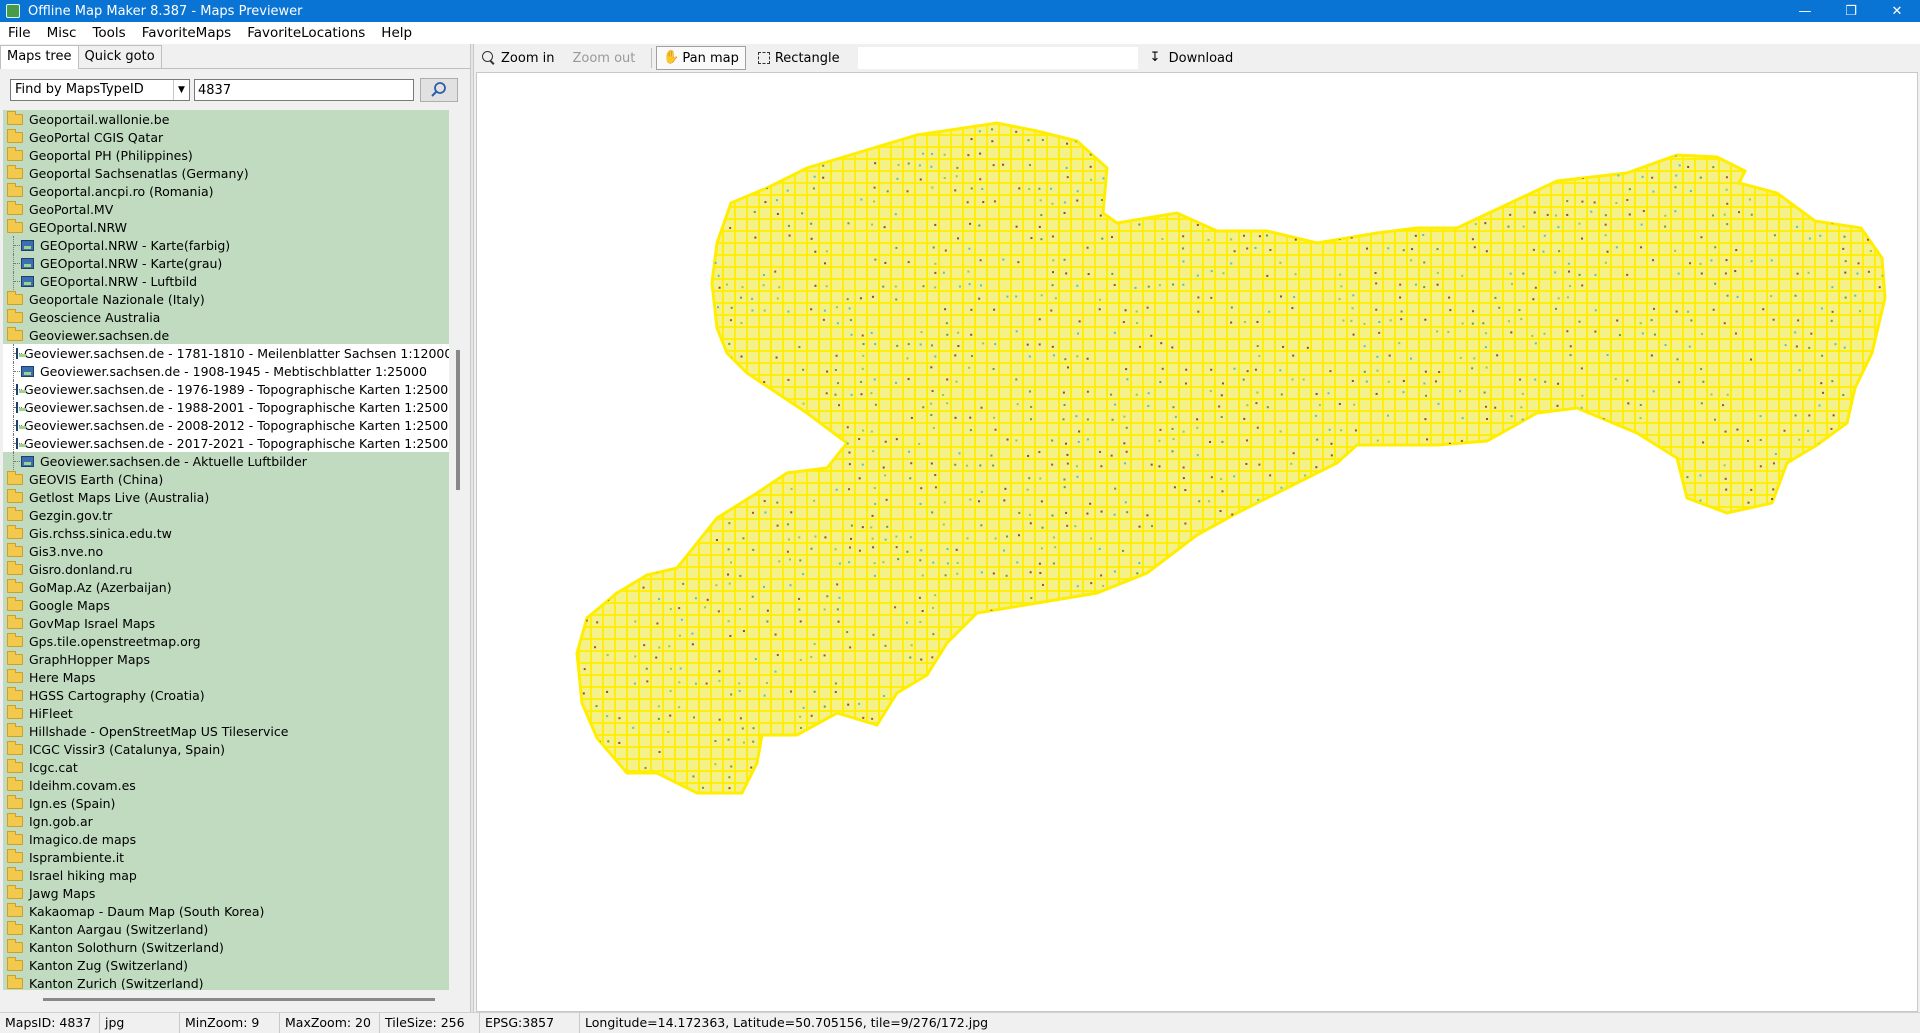  What do you see at coordinates (186, 33) in the screenshot?
I see `menu-favorite-maps: FavoriteMaps` at bounding box center [186, 33].